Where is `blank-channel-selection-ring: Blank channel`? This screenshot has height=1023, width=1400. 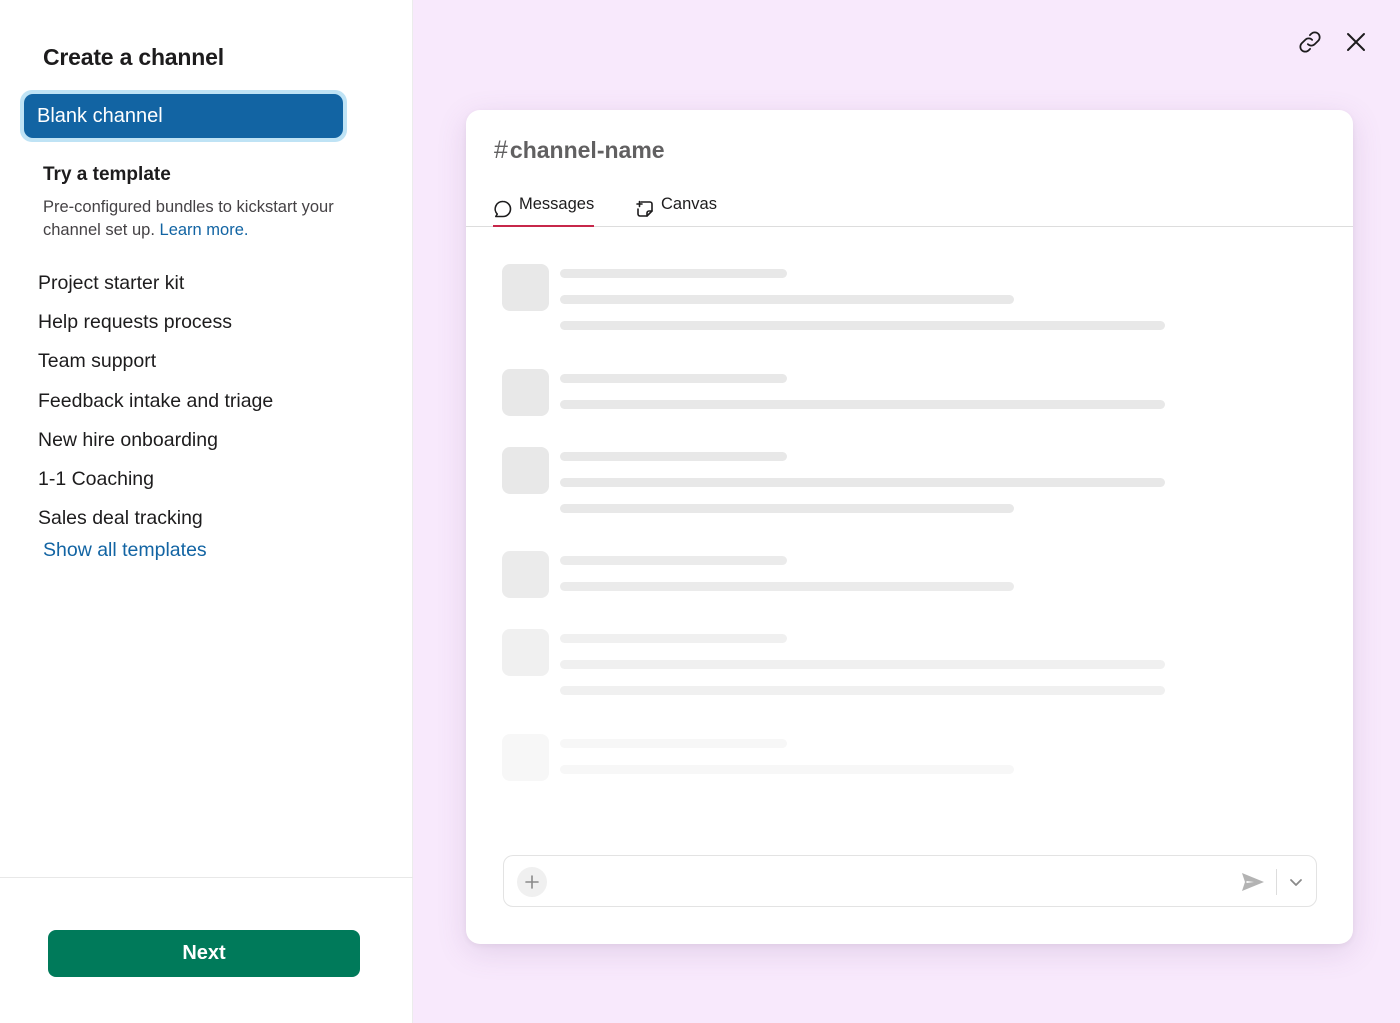 blank-channel-selection-ring: Blank channel is located at coordinates (183, 116).